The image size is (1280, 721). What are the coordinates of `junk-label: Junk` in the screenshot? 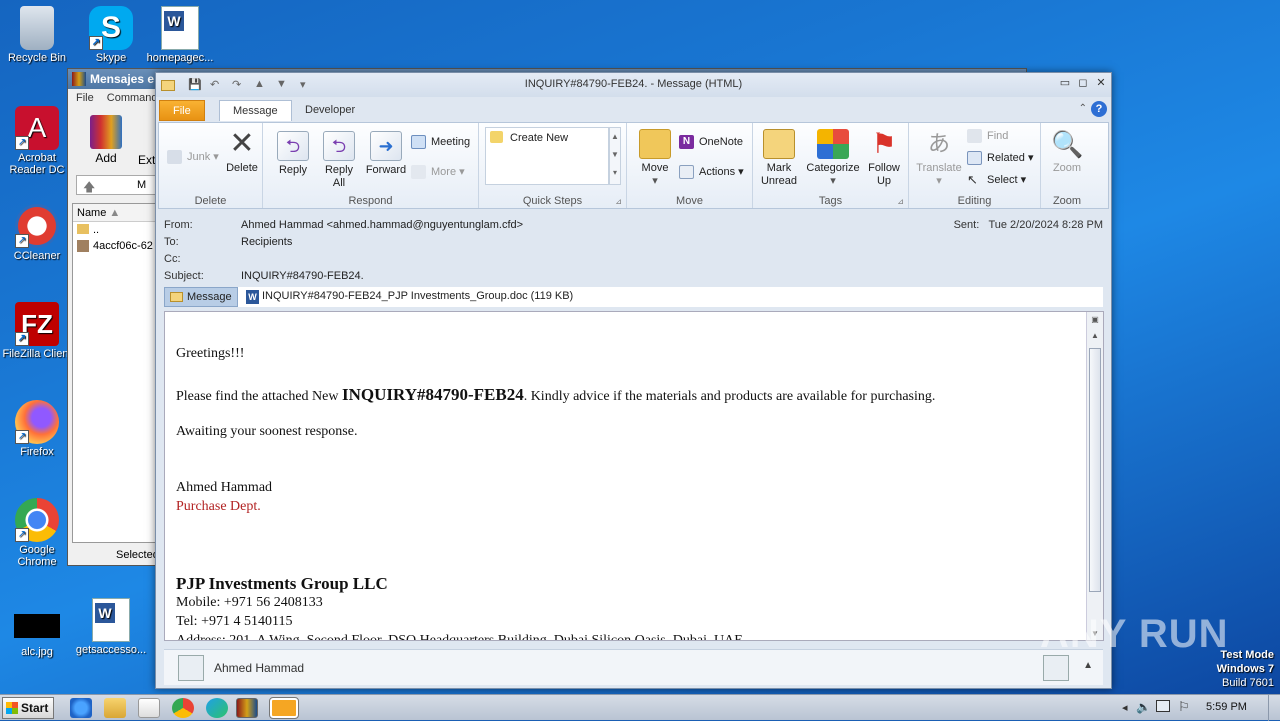 It's located at (199, 157).